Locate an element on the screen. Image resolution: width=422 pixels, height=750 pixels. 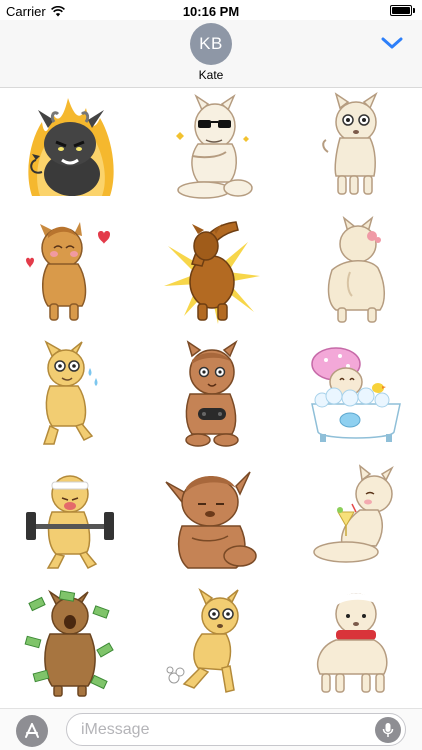
sticker-weightlifting-alpaca is located at coordinates (70, 520).